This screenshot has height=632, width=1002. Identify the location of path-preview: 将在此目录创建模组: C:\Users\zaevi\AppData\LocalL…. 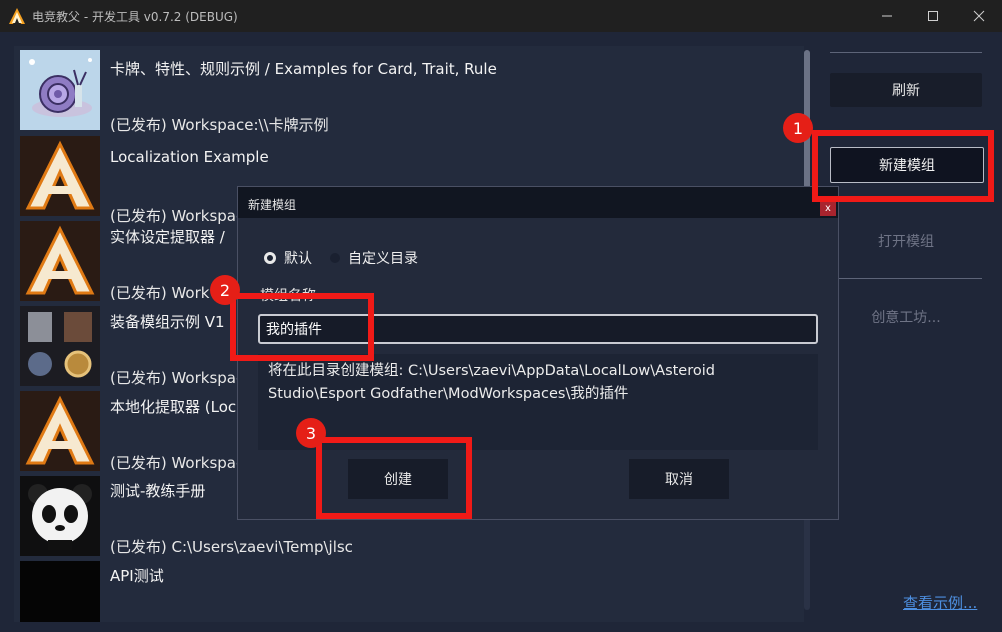
(538, 402).